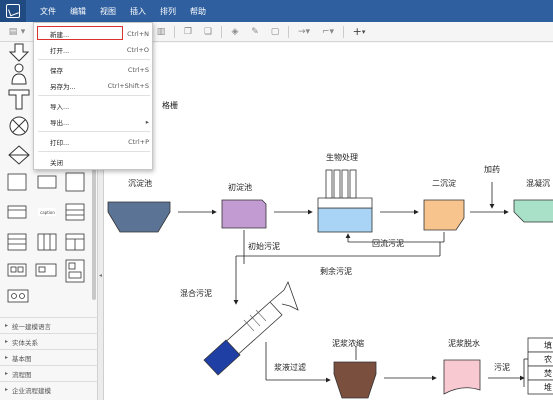 This screenshot has height=400, width=553. I want to click on library-label: 统一建模语言, so click(32, 326).